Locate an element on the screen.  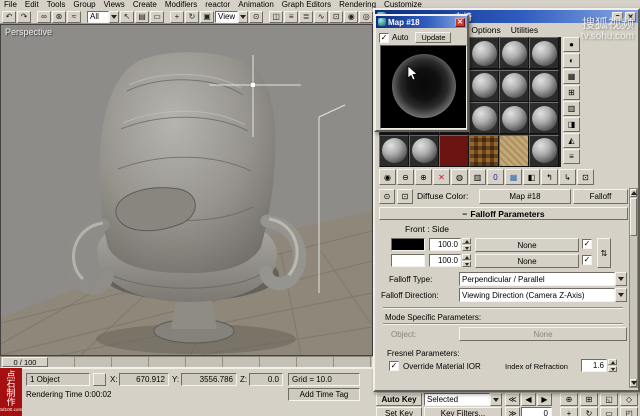
side-map-button: None is located at coordinates (527, 261).